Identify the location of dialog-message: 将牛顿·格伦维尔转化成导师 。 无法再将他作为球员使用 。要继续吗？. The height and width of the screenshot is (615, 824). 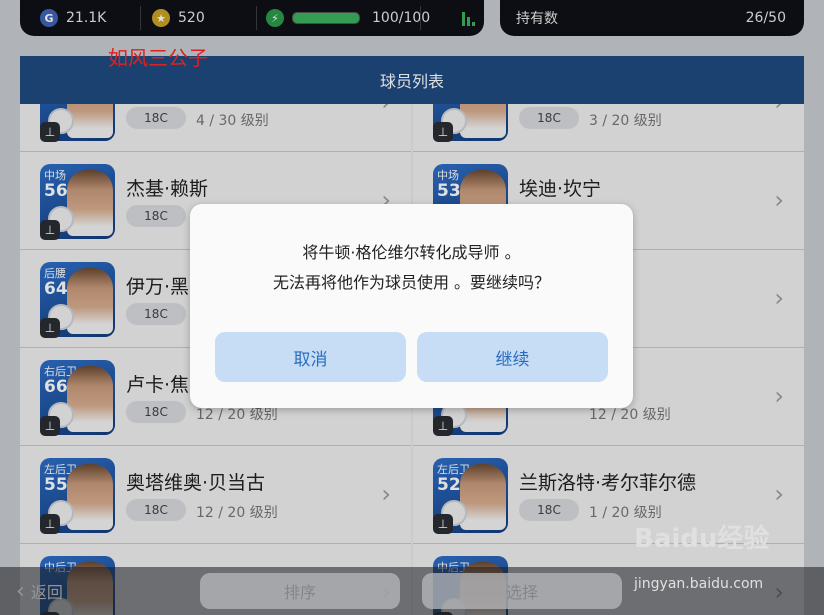
(411, 268).